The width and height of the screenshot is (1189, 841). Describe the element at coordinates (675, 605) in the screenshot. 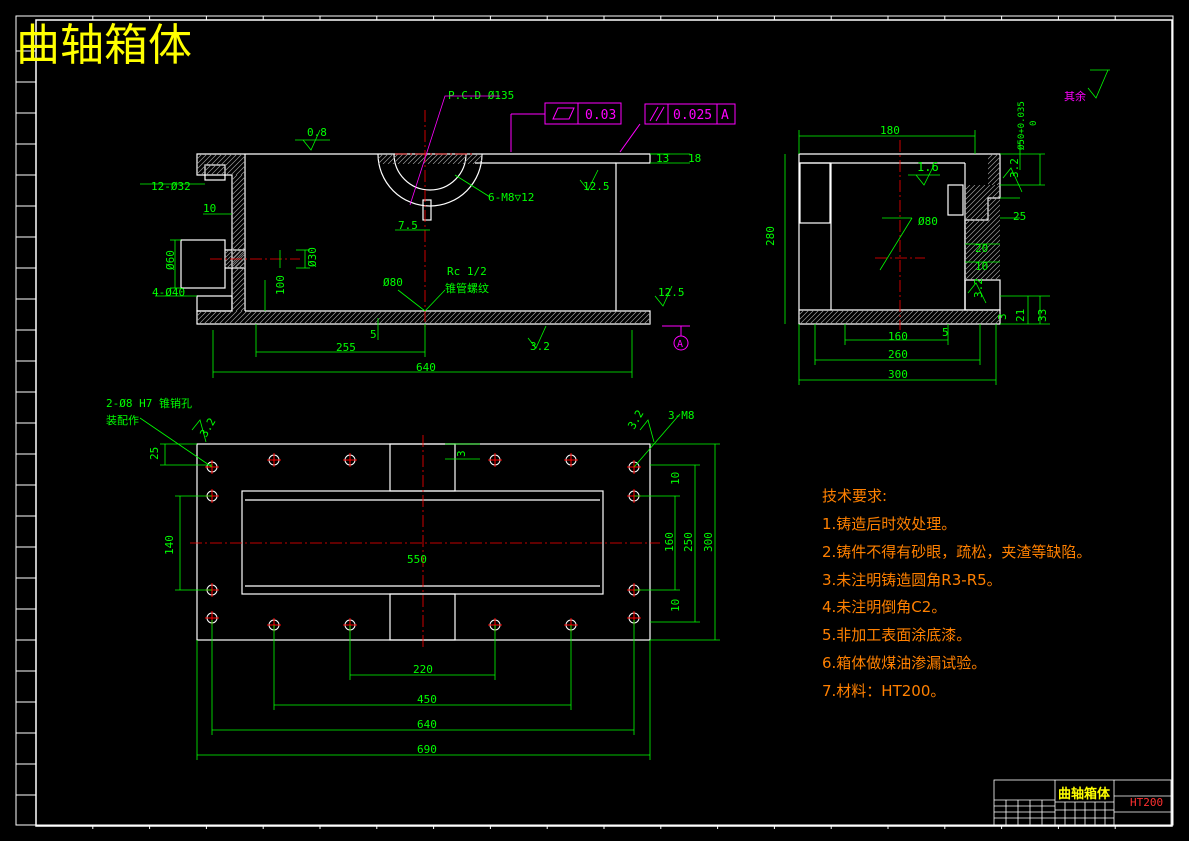

I see `top-dim-10b: 10` at that location.